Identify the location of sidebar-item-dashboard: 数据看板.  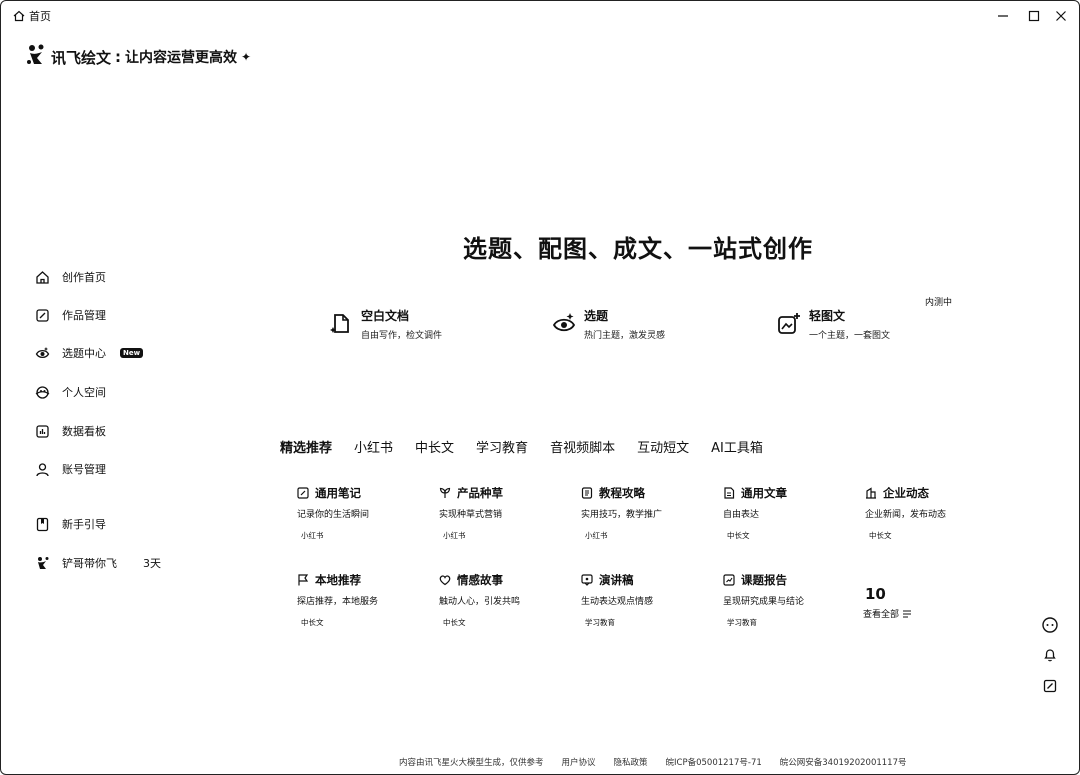
(105, 431).